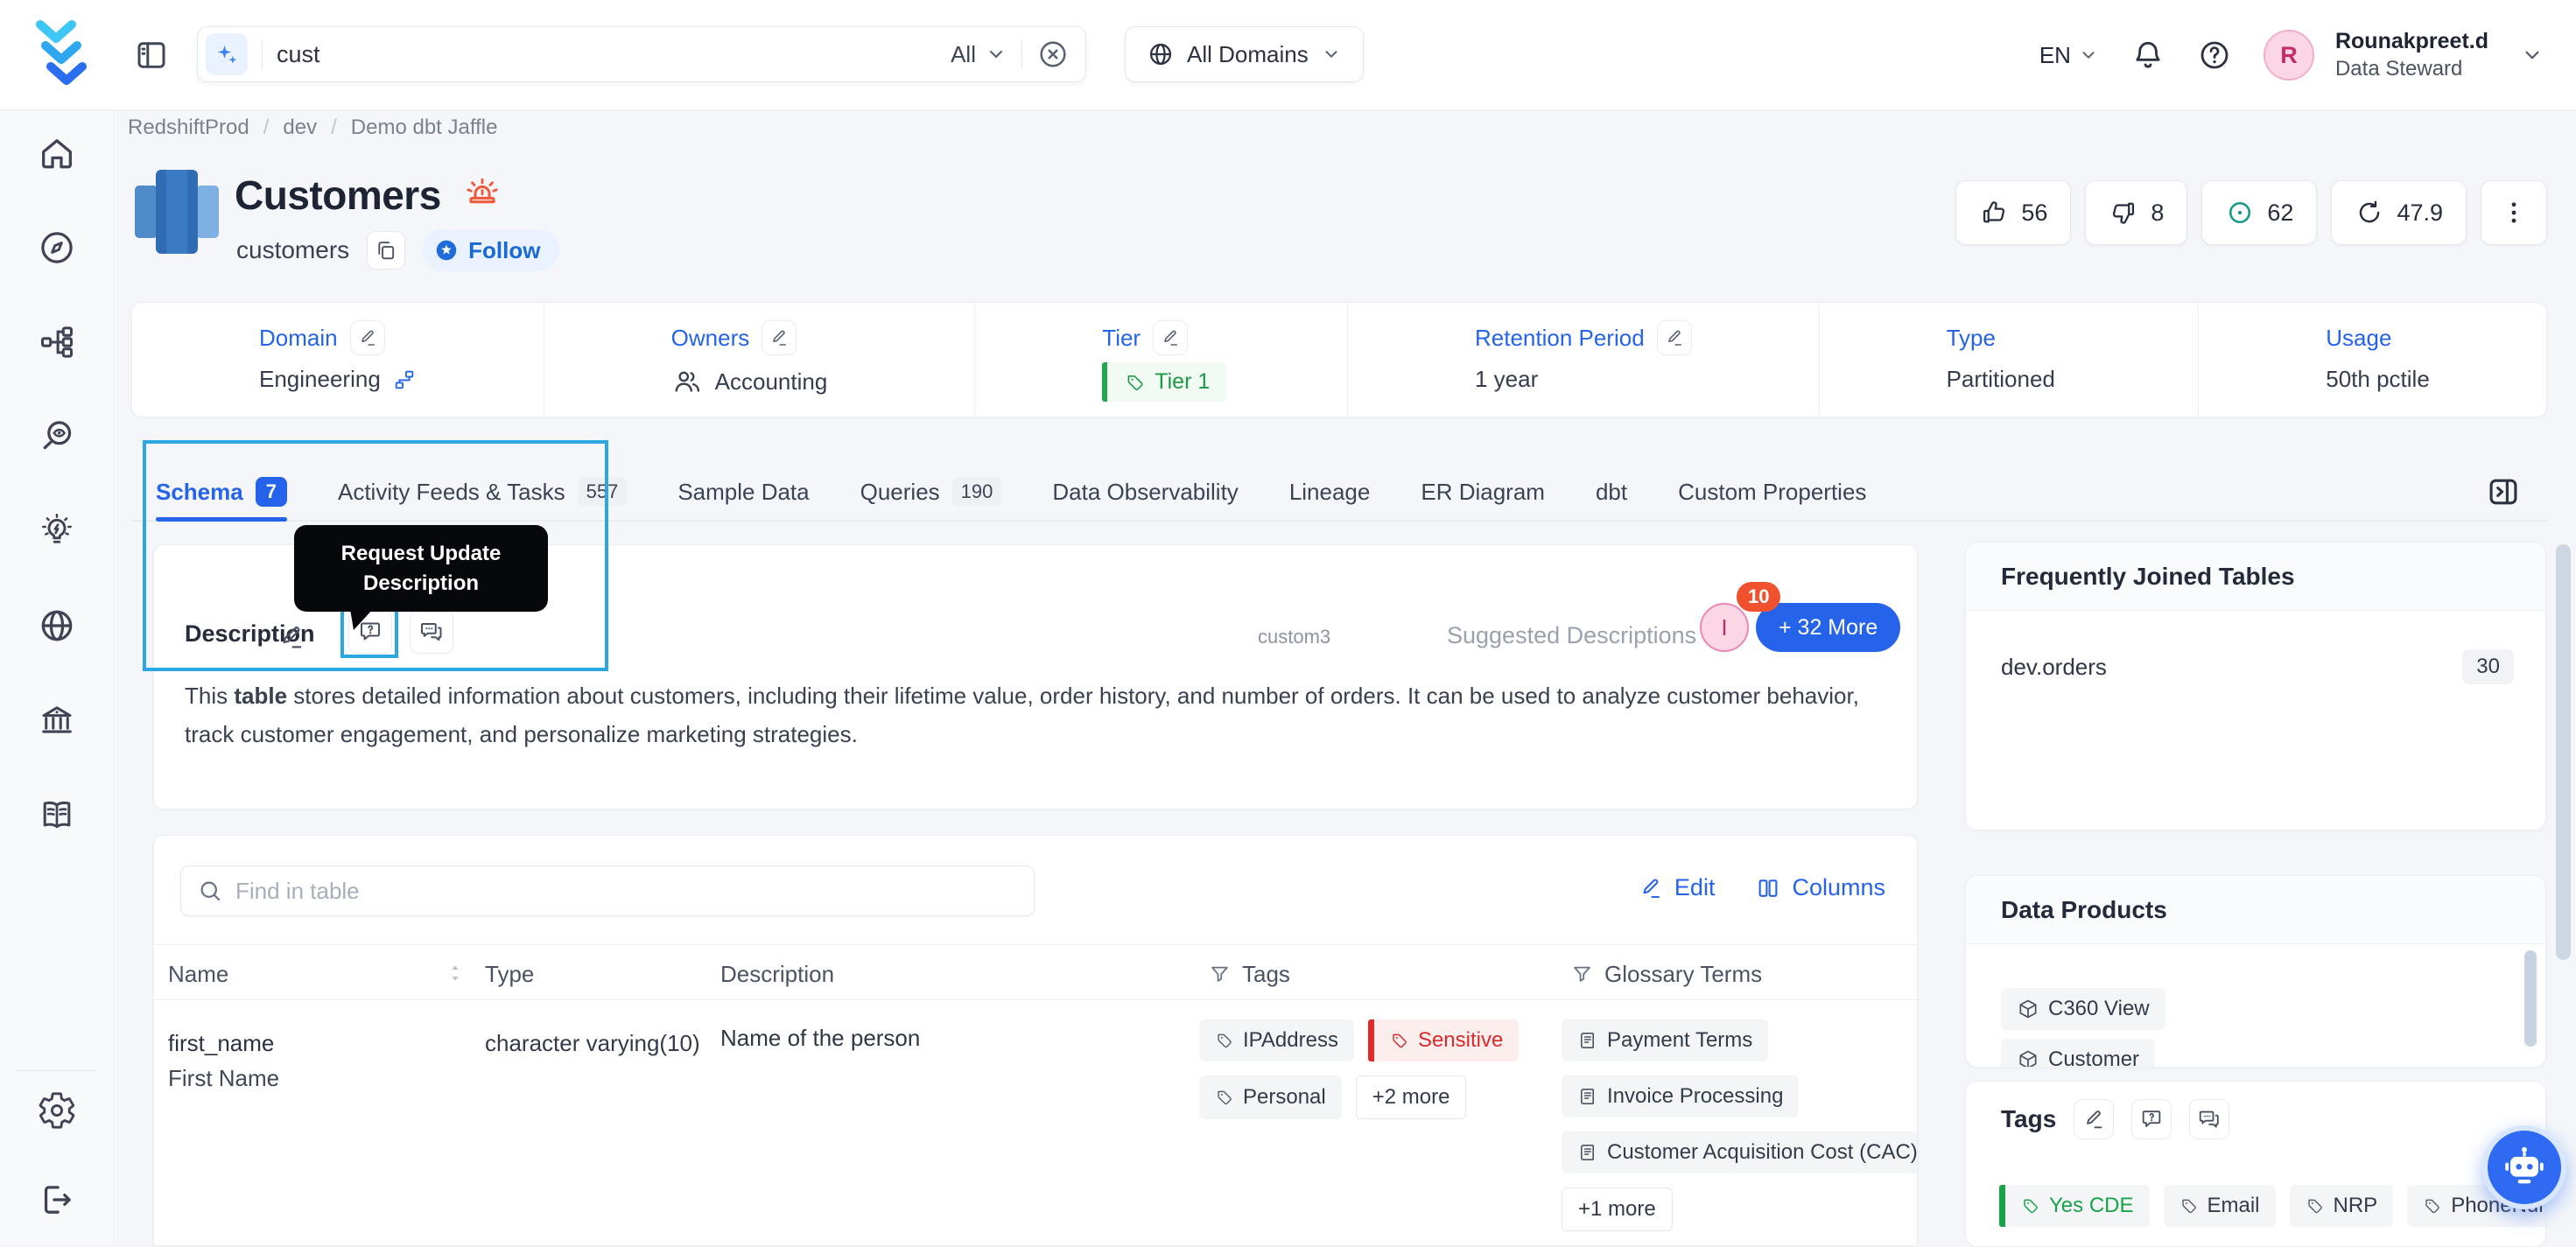 Image resolution: width=2576 pixels, height=1247 pixels. What do you see at coordinates (1244, 54) in the screenshot?
I see `all-domains-dropdown: All Domains` at bounding box center [1244, 54].